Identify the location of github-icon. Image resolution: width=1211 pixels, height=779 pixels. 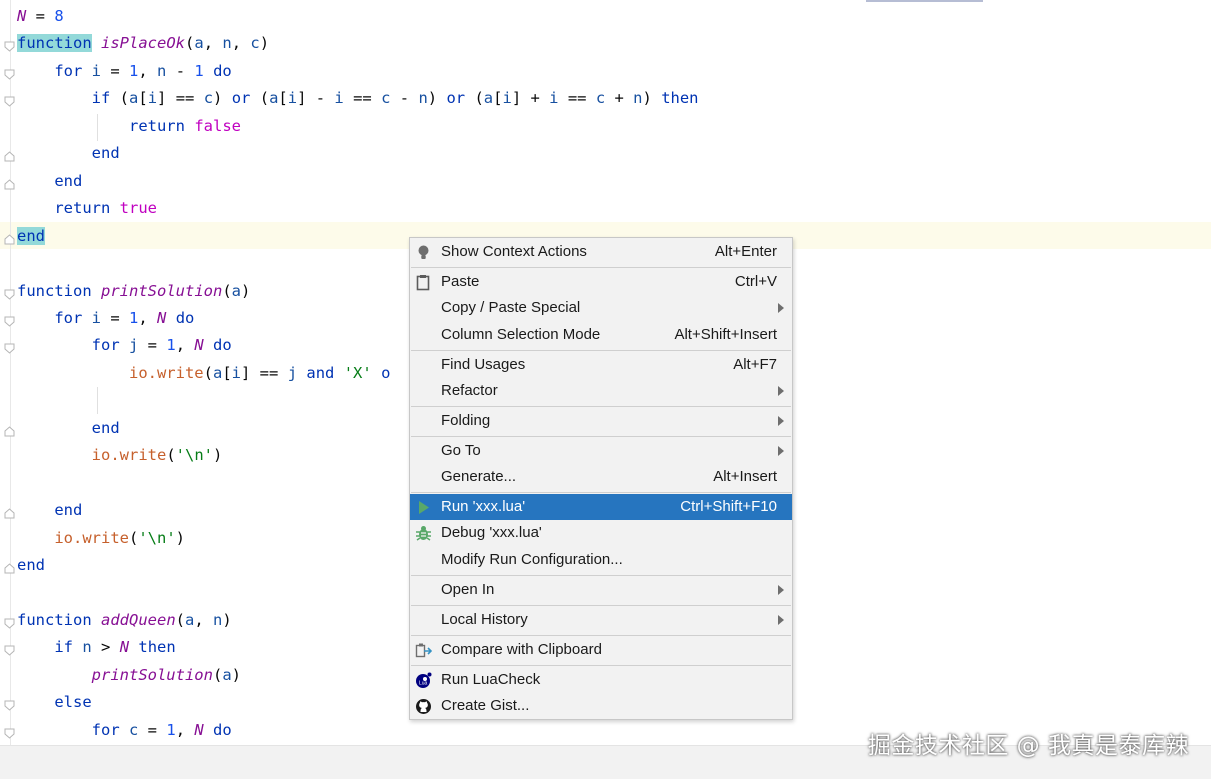
(423, 706).